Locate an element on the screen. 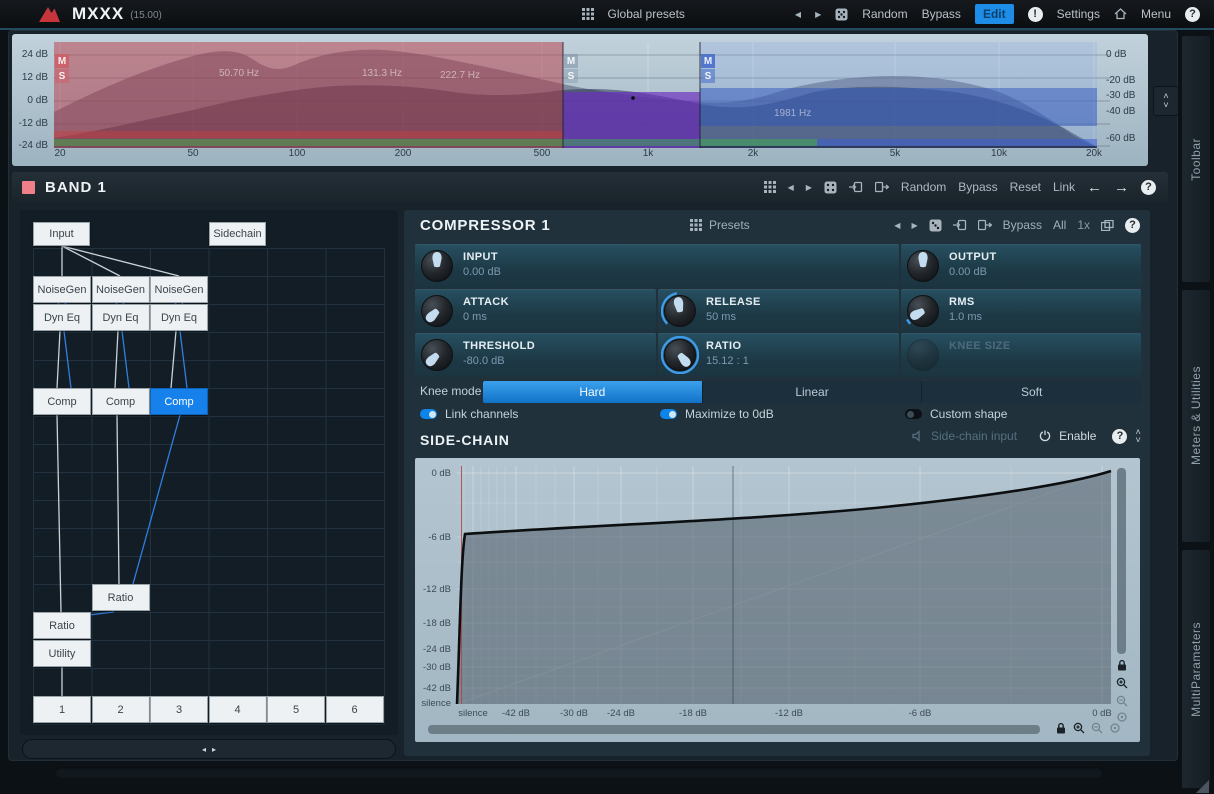  ratio-knob is located at coordinates (680, 355).